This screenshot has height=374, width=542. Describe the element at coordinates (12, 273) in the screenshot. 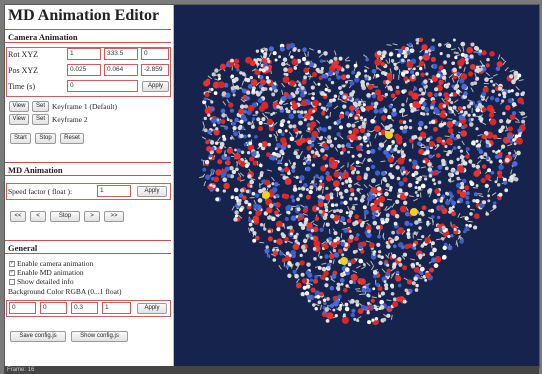

I see `md-anim-checkbox: ✓` at that location.